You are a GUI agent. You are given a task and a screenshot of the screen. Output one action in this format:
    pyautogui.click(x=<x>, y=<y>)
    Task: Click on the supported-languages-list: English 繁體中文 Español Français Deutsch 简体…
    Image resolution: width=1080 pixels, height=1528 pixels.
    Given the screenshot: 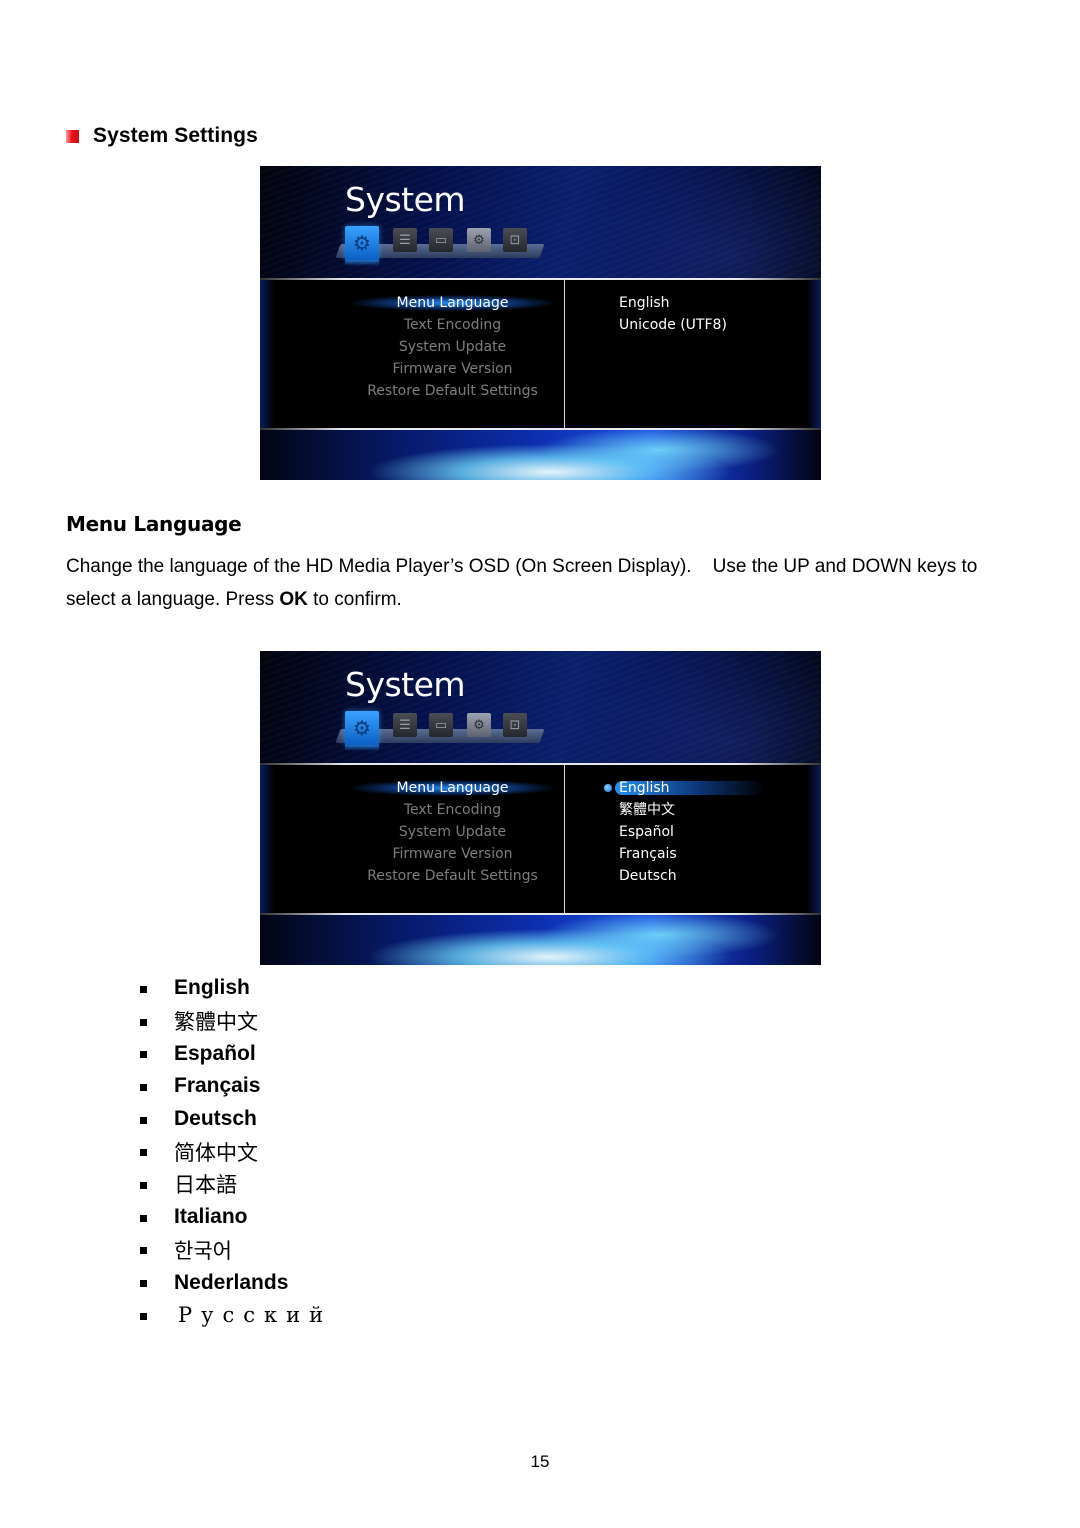 What is the action you would take?
    pyautogui.click(x=236, y=1152)
    